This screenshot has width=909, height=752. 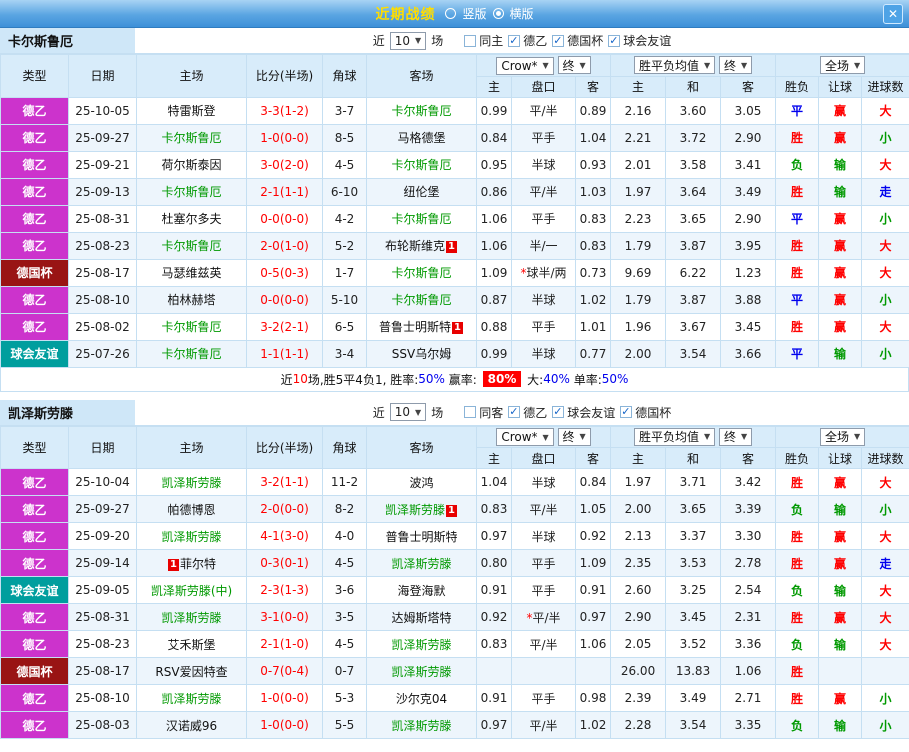 What do you see at coordinates (494, 272) in the screenshot?
I see `asian-home-odds: 1.09` at bounding box center [494, 272].